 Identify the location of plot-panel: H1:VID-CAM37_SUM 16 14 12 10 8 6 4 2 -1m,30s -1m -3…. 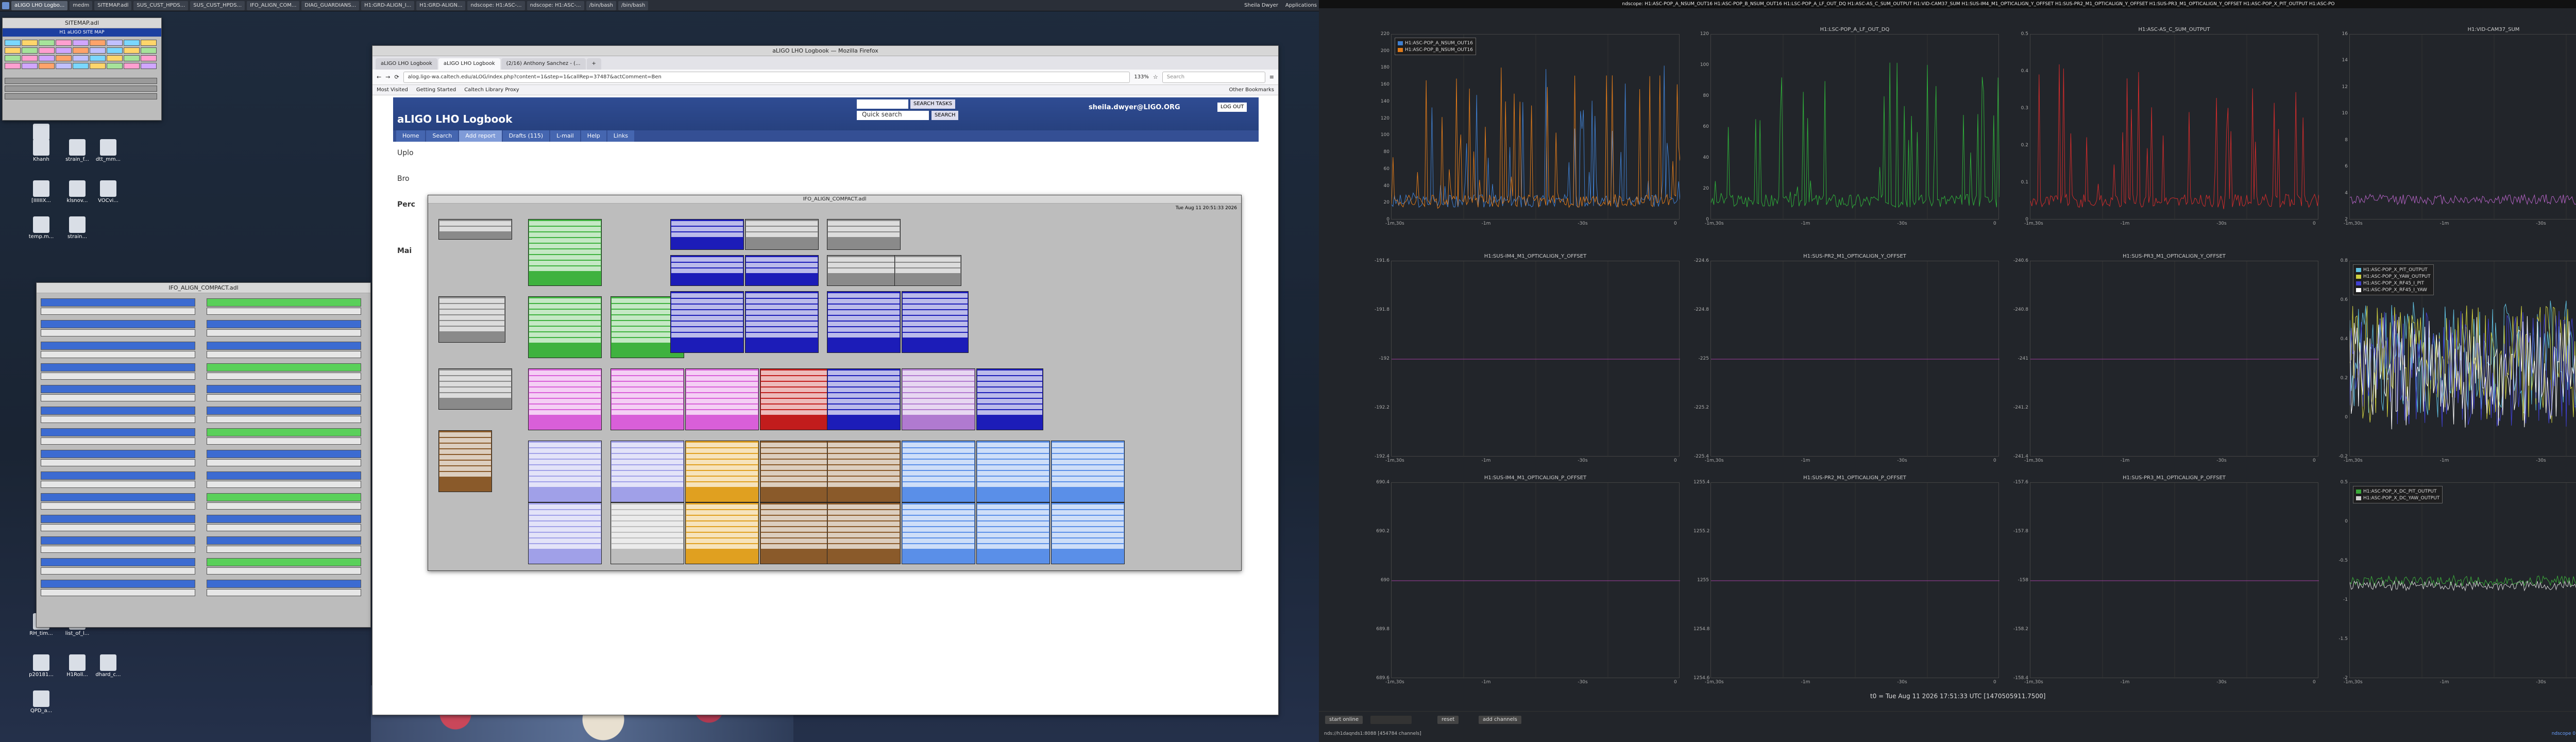
(2459, 126).